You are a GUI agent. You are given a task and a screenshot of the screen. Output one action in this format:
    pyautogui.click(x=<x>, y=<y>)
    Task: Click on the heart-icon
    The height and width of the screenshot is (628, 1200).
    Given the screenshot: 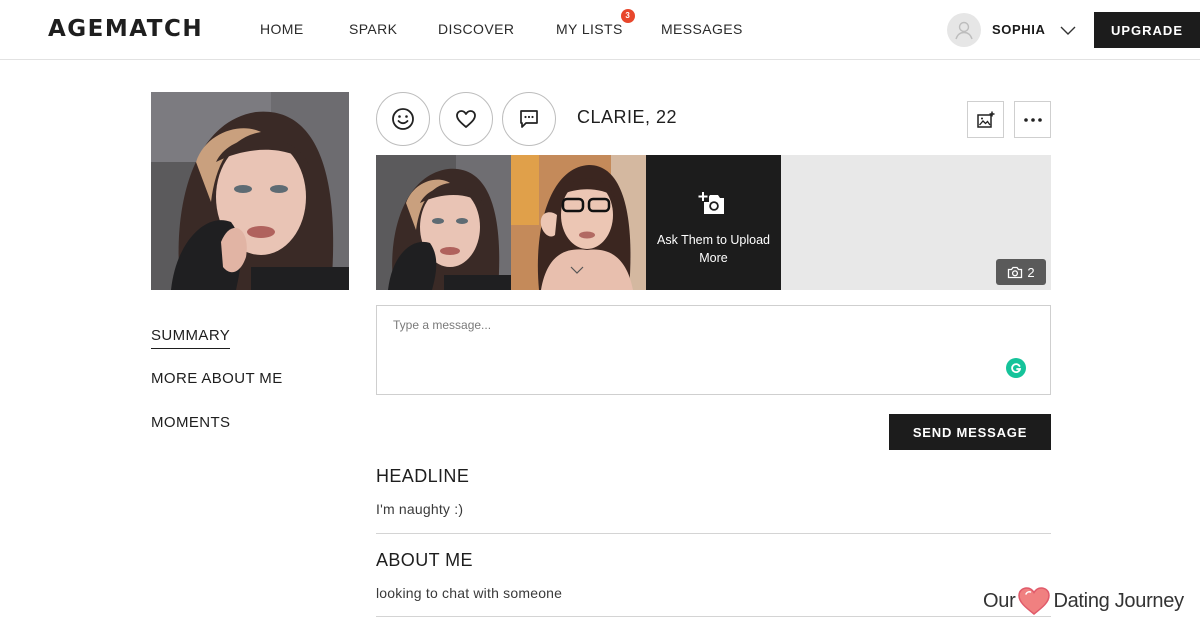 What is the action you would take?
    pyautogui.click(x=466, y=119)
    